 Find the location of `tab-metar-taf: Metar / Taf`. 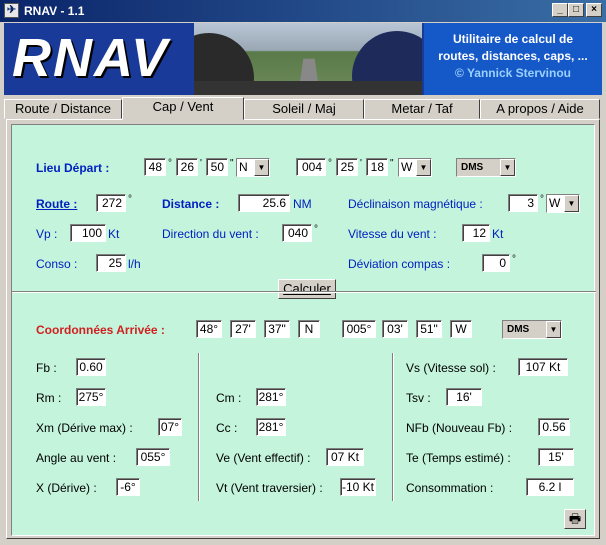

tab-metar-taf: Metar / Taf is located at coordinates (422, 109).